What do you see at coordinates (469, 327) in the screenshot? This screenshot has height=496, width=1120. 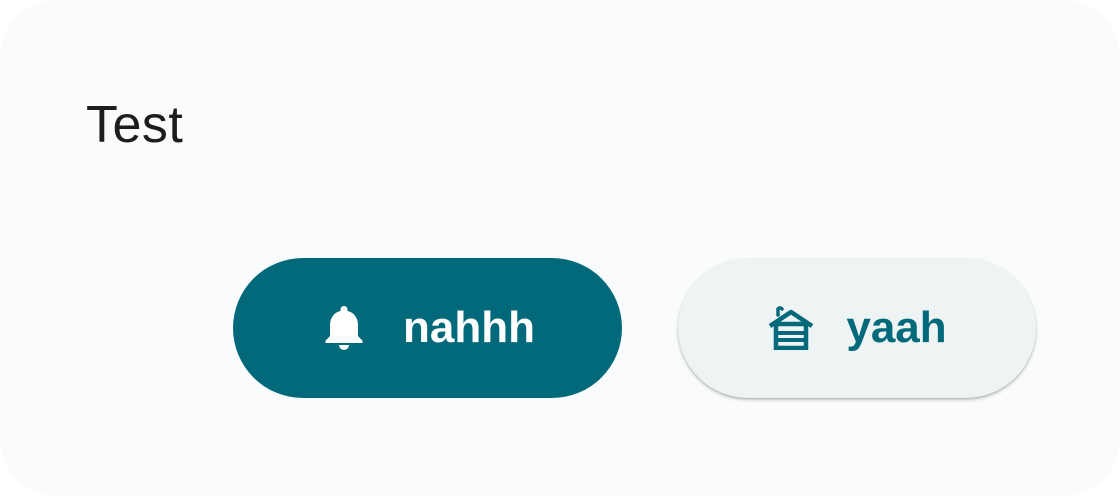 I see `dismiss-button-label: nahhh` at bounding box center [469, 327].